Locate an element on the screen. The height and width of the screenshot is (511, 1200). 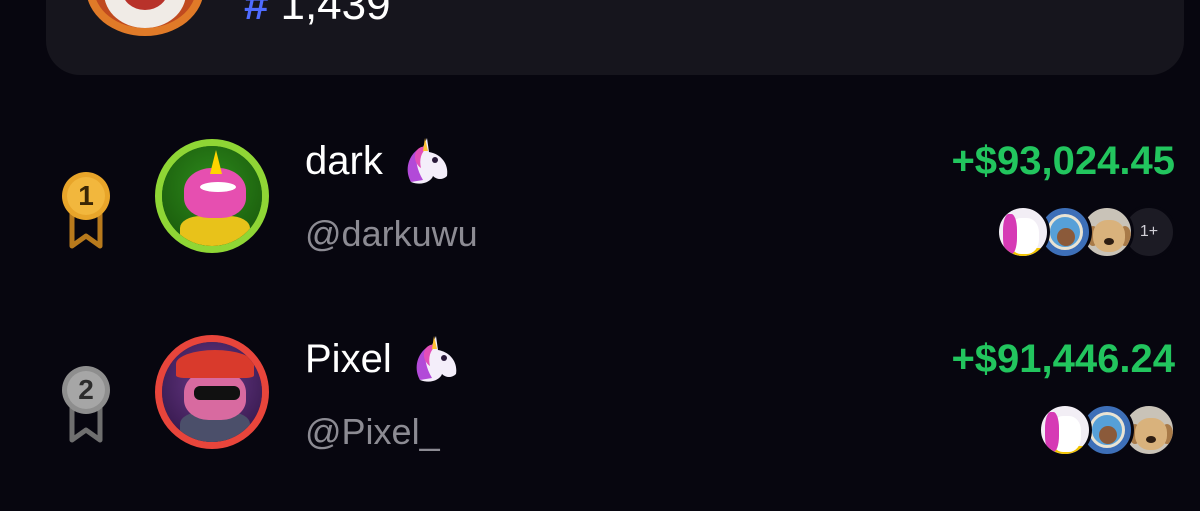
name-line: Pixel is located at coordinates (383, 359).